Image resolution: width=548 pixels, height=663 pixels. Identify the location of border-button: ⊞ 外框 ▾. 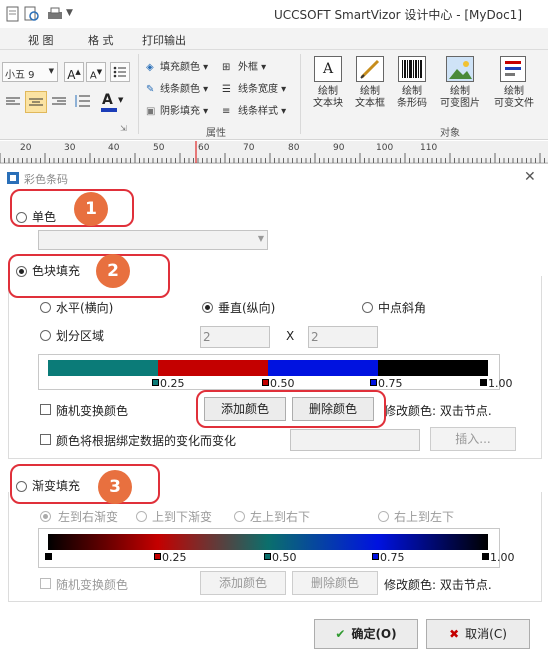
(244, 65).